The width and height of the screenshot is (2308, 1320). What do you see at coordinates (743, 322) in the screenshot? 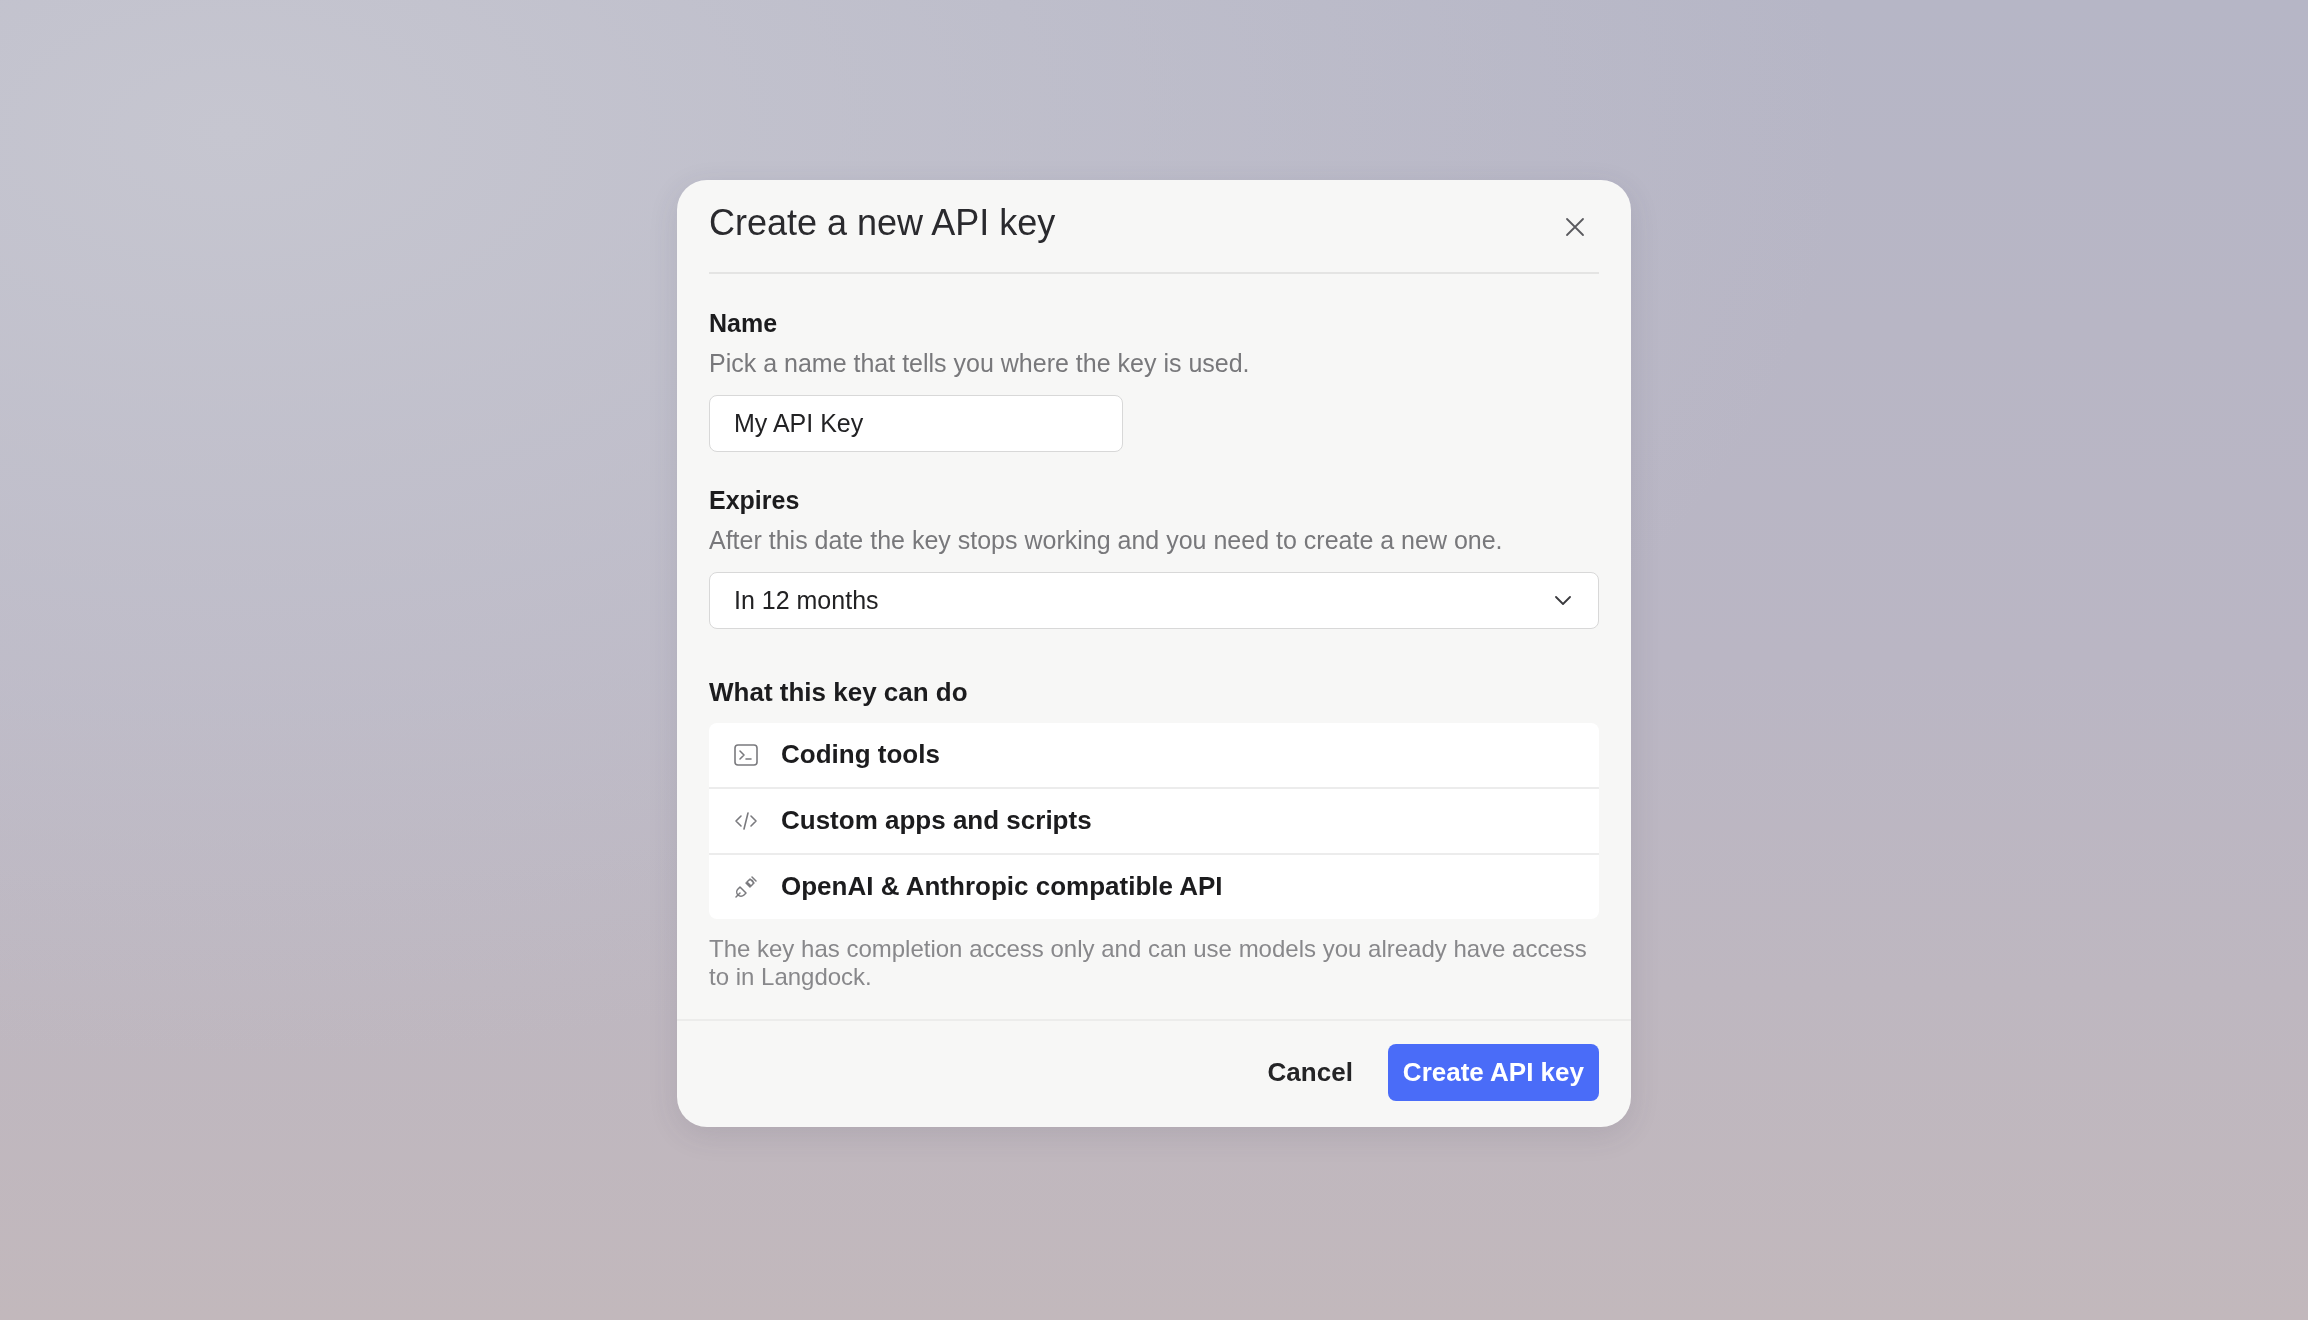
I see `field-label: Name` at bounding box center [743, 322].